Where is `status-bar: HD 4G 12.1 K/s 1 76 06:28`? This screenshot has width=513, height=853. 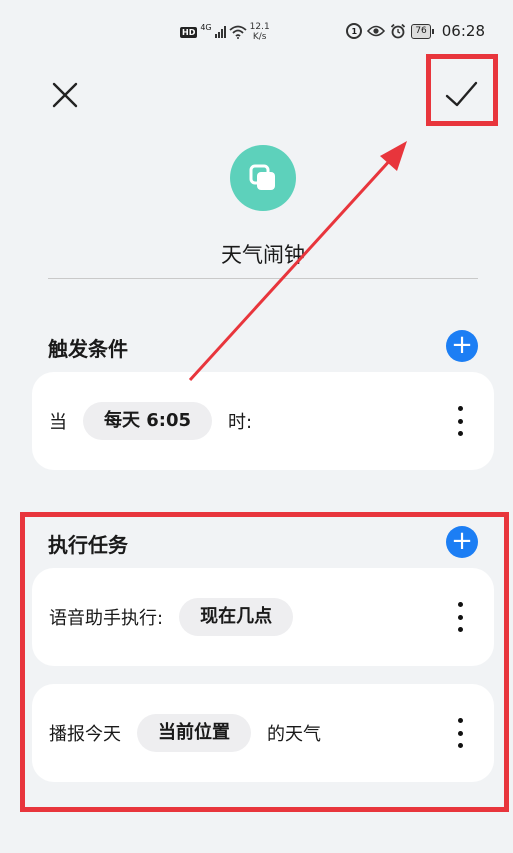 status-bar: HD 4G 12.1 K/s 1 76 06:28 is located at coordinates (256, 35).